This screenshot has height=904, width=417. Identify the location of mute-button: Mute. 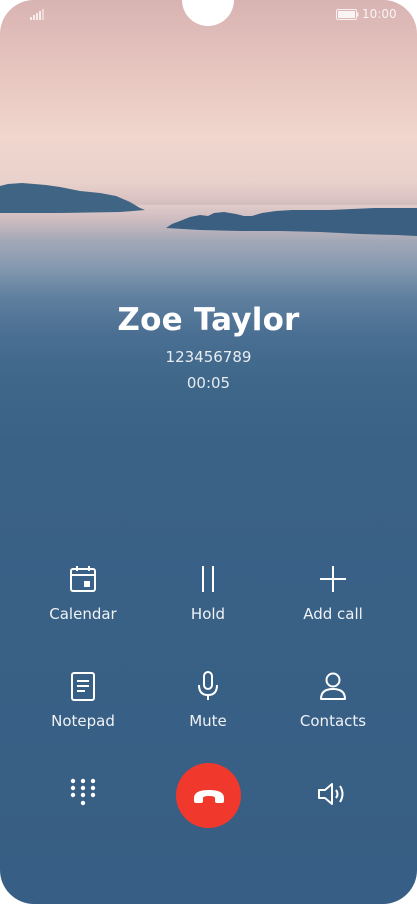
(208, 700).